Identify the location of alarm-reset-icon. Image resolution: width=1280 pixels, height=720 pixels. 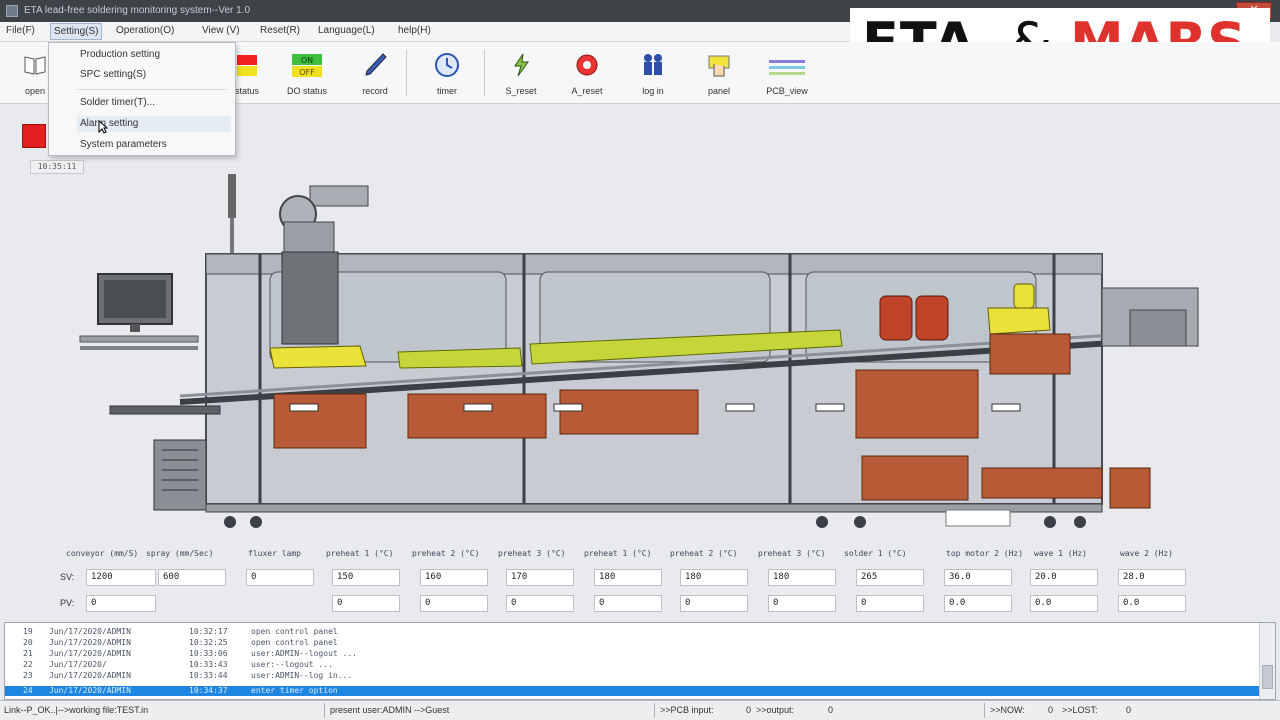
(587, 65).